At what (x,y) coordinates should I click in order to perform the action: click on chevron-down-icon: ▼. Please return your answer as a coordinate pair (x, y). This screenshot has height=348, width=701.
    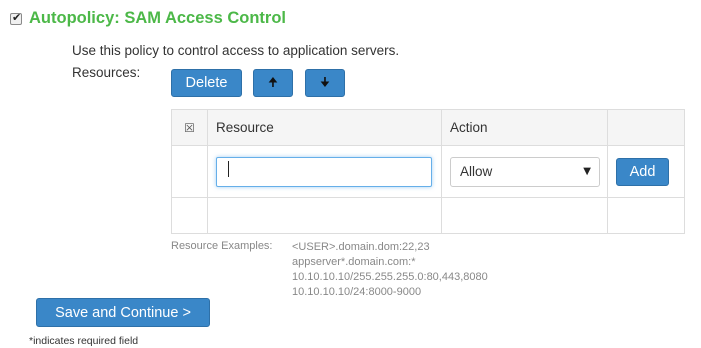
    Looking at the image, I should click on (587, 171).